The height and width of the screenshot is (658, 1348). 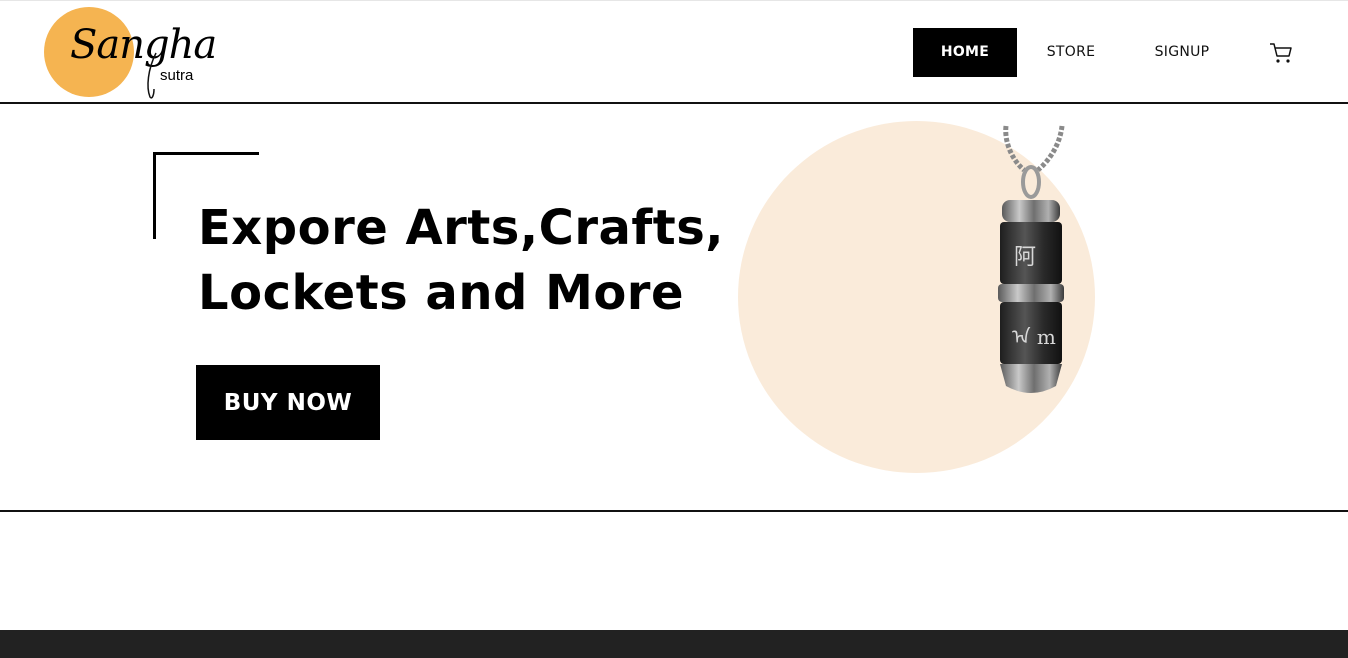 What do you see at coordinates (441, 293) in the screenshot?
I see `hero-title-line-2: Lockets and More` at bounding box center [441, 293].